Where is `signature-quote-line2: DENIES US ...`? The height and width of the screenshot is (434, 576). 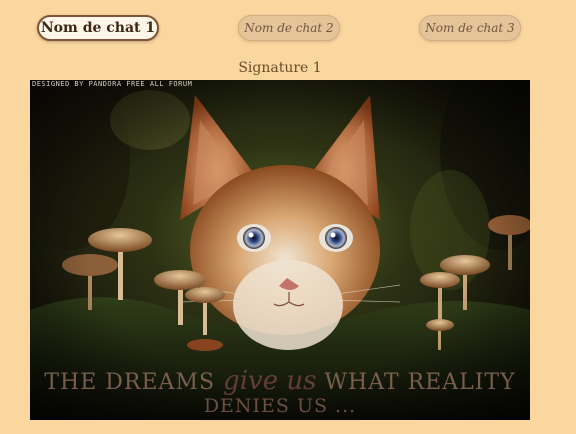
signature-quote-line2: DENIES US ... is located at coordinates (280, 406).